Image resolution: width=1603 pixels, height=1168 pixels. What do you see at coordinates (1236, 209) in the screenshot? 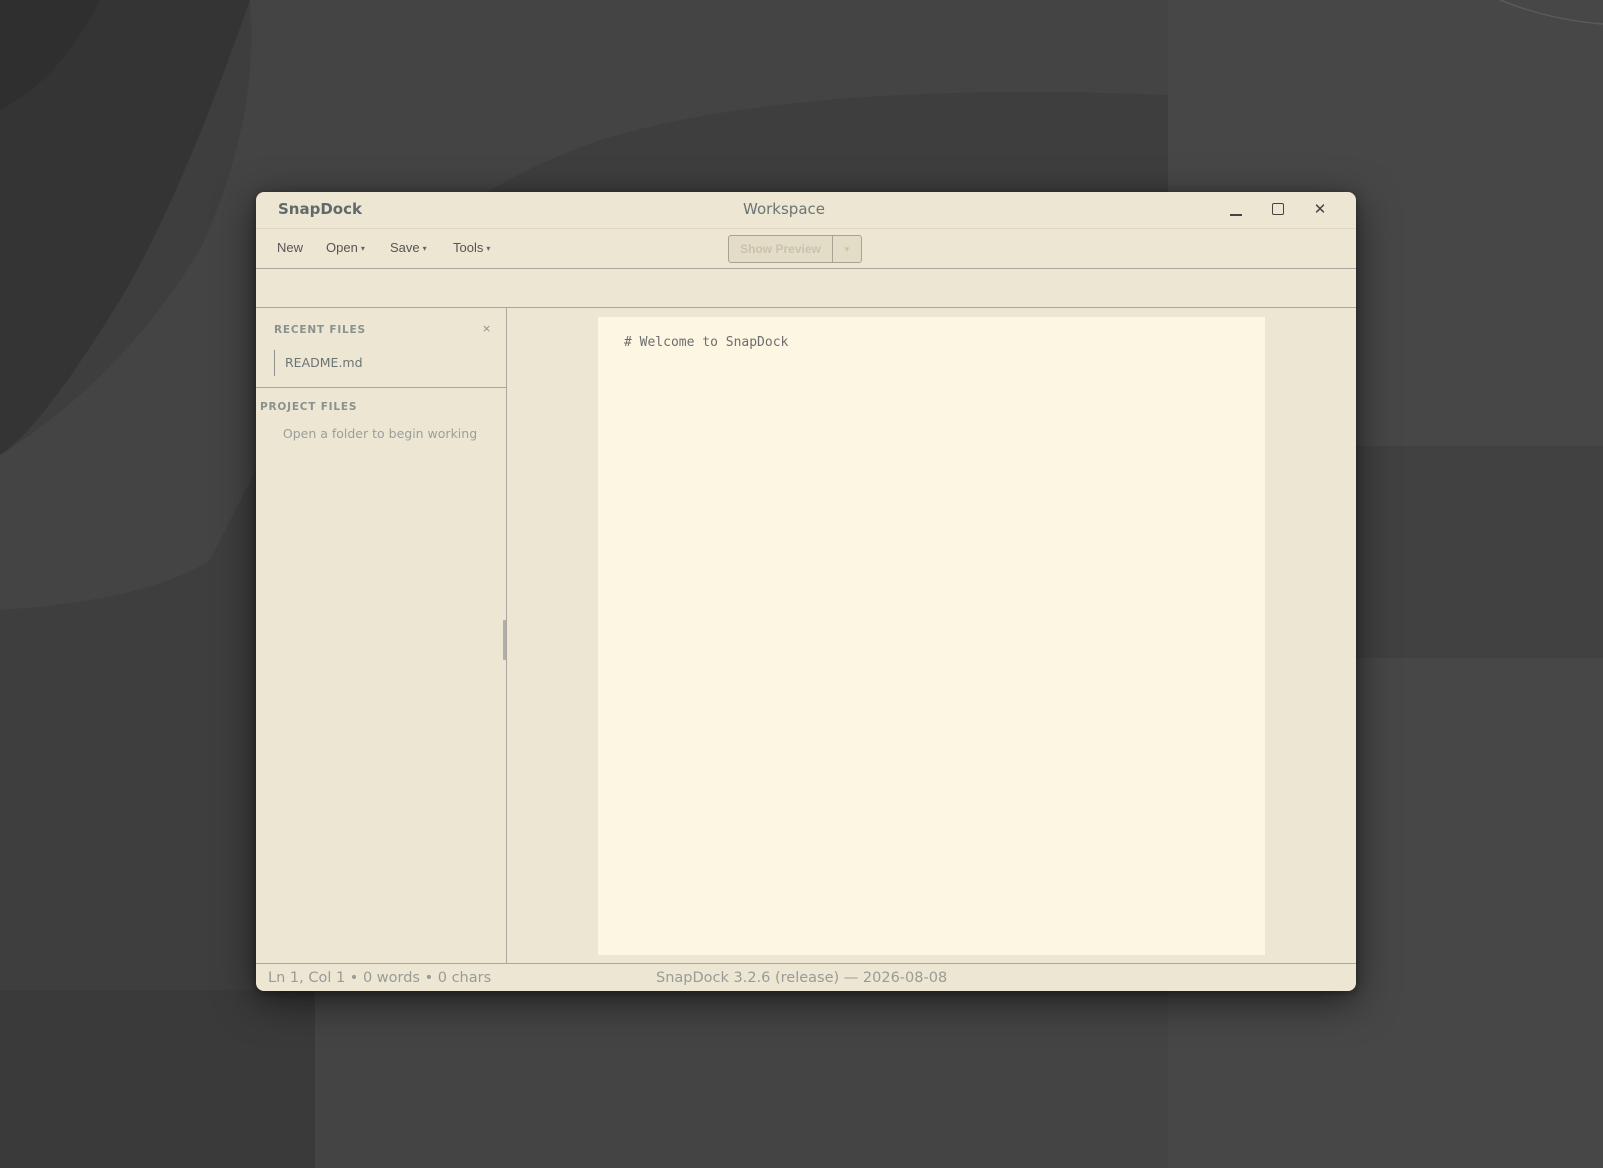
I see `minimize-icon` at bounding box center [1236, 209].